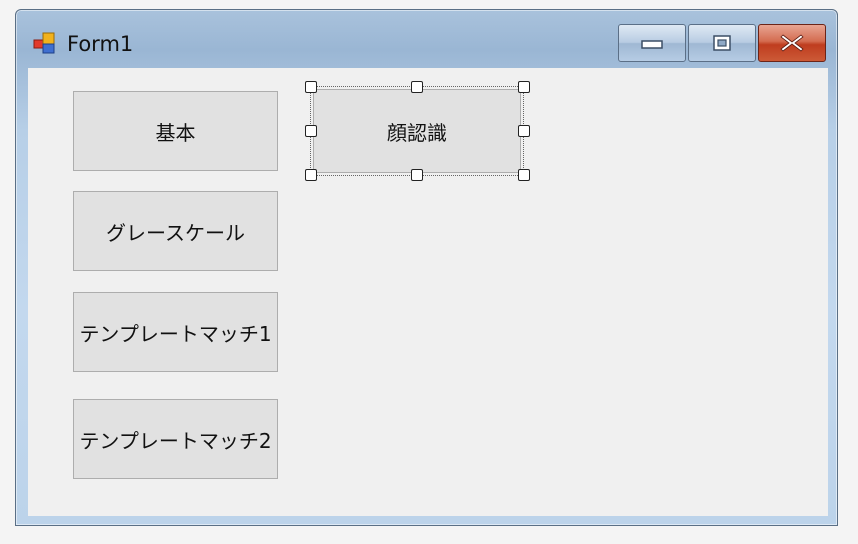  I want to click on minimize-icon, so click(652, 44).